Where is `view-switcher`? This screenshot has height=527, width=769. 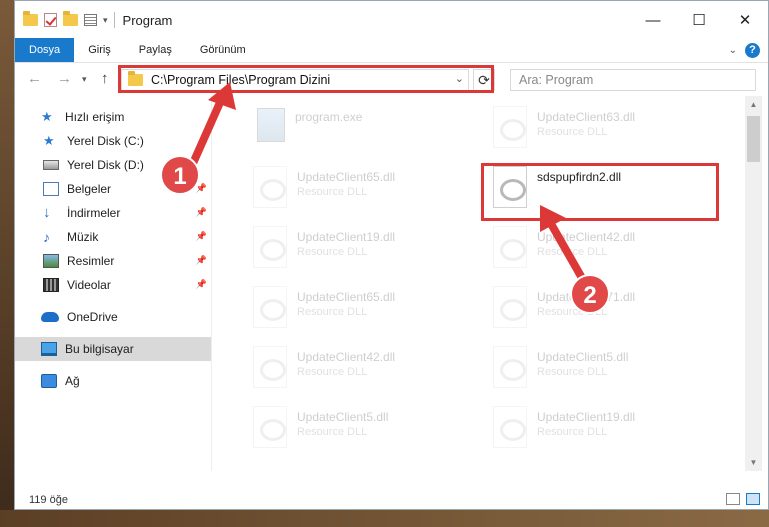
view-switcher is located at coordinates (743, 499).